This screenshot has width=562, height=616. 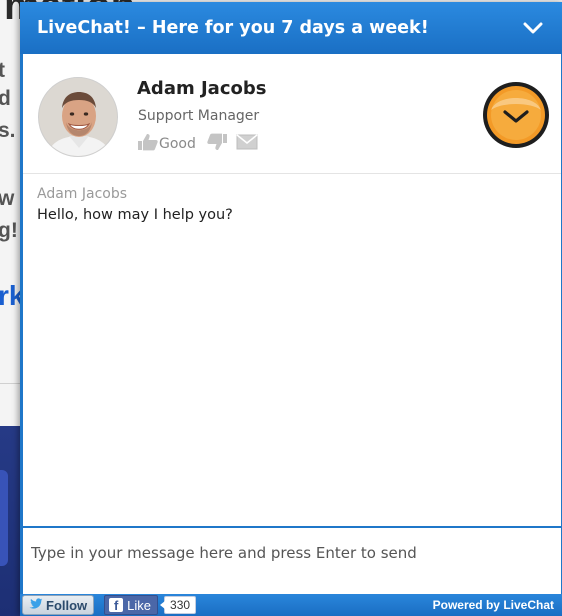 I want to click on follow-label: Follow, so click(x=67, y=605).